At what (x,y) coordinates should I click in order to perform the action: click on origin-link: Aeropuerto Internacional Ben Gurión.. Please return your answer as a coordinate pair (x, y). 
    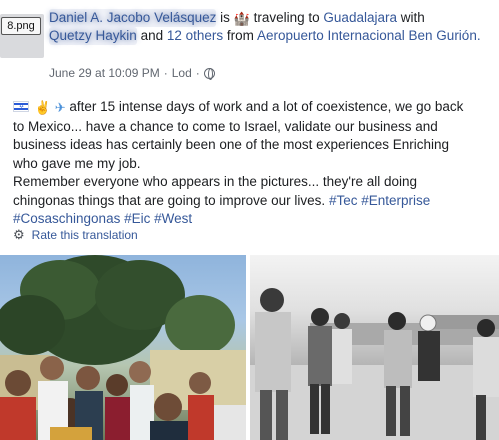
    Looking at the image, I should click on (369, 35).